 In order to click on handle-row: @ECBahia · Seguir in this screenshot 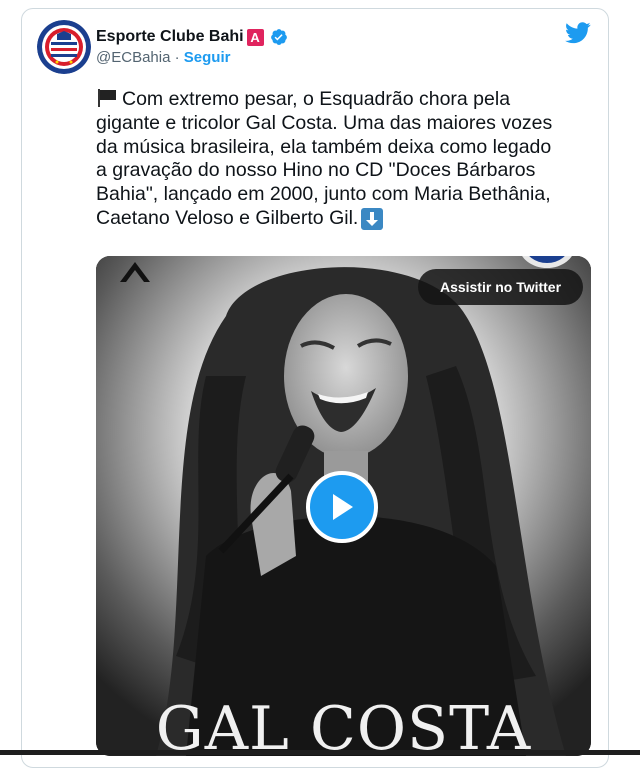, I will do `click(163, 57)`.